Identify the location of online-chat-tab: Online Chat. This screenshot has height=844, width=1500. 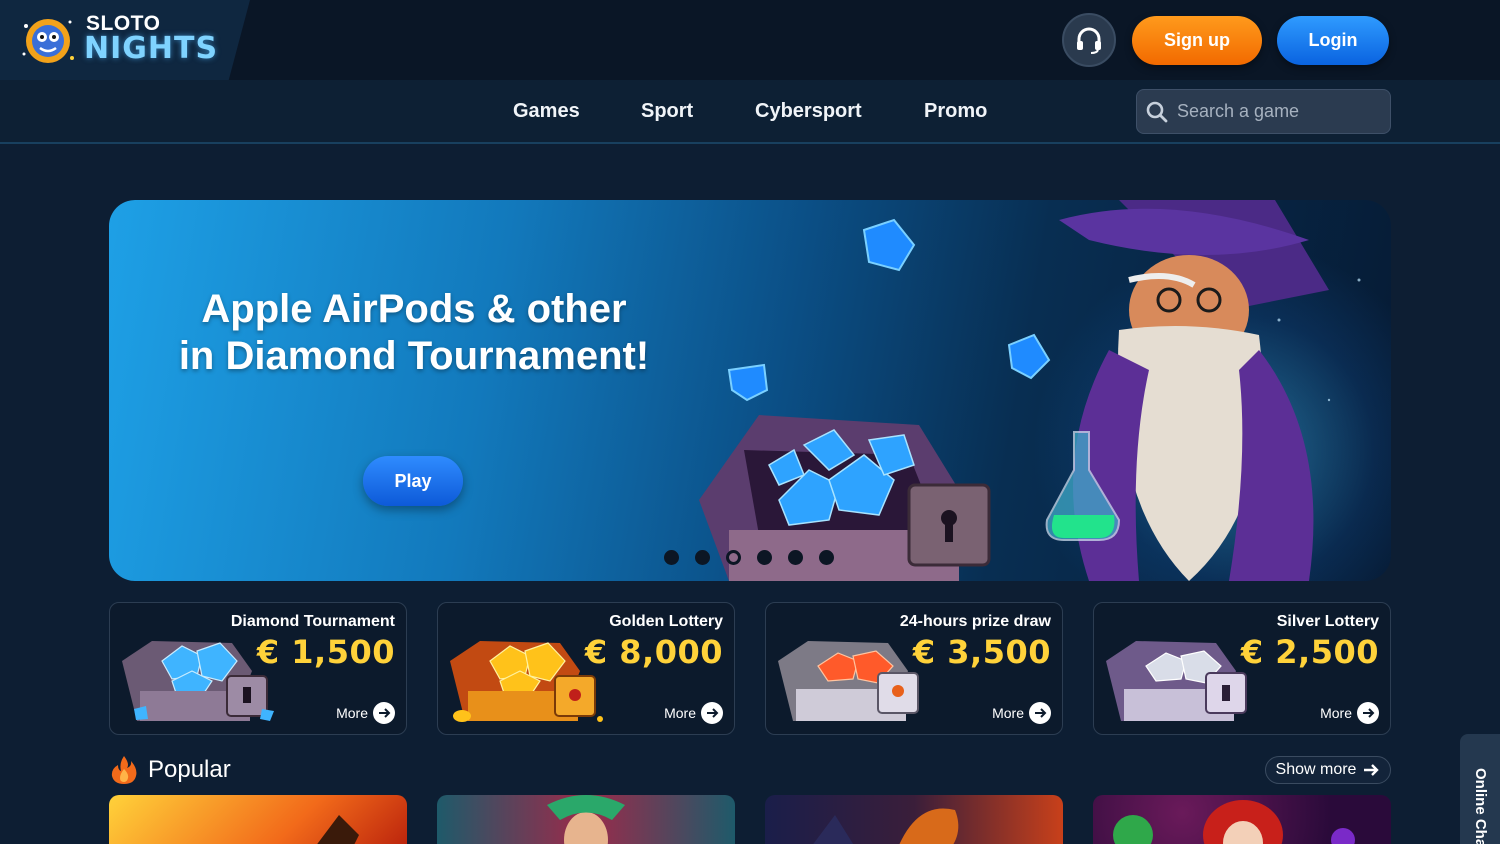
(1480, 789).